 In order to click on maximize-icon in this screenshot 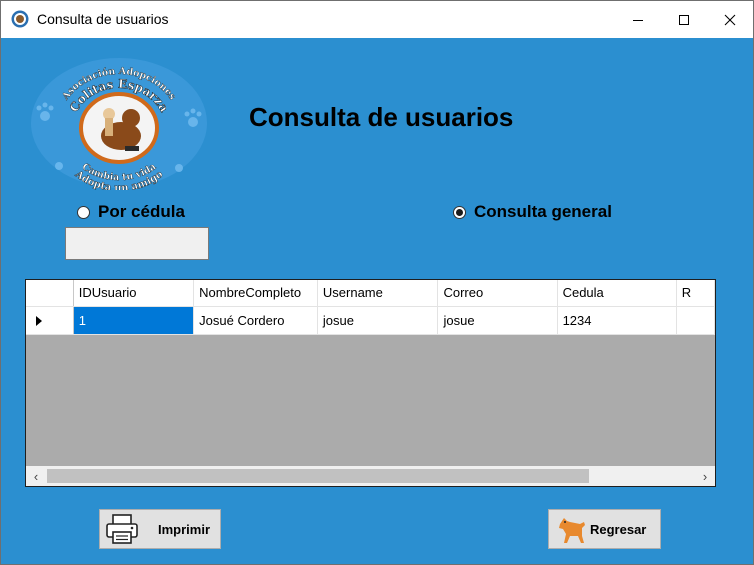, I will do `click(684, 19)`.